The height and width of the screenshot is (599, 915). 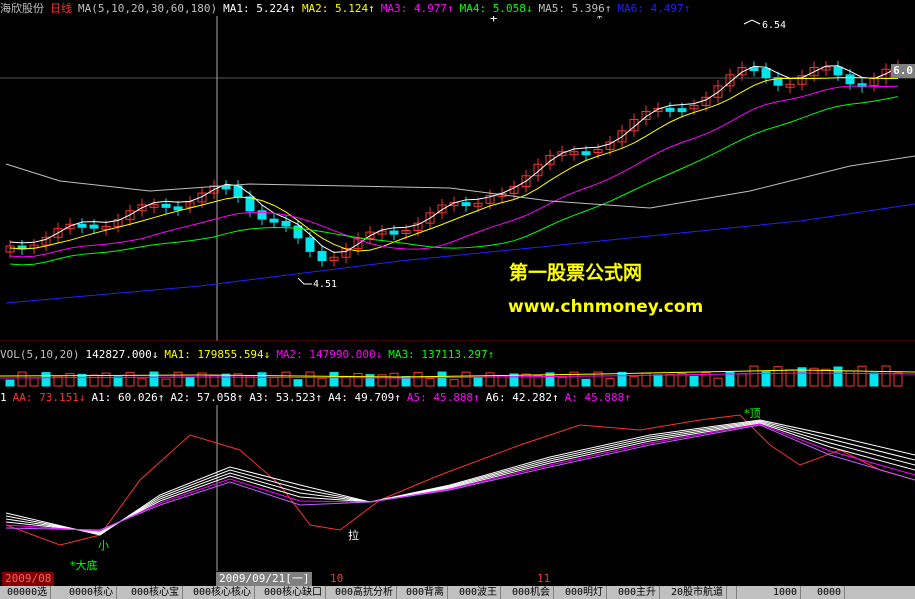 I want to click on formula-tab: 000高抗分析, so click(x=365, y=592).